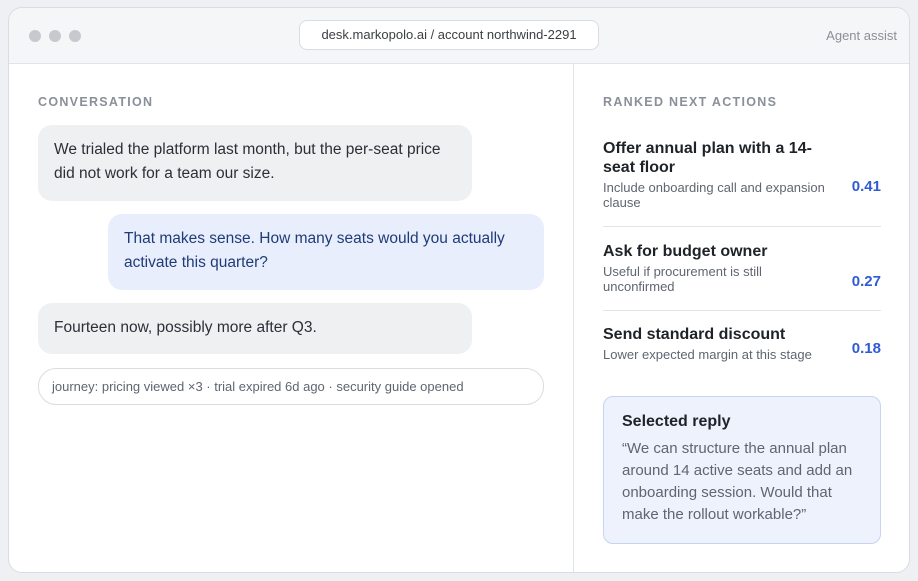 The height and width of the screenshot is (581, 918). I want to click on window-close-dot, so click(35, 36).